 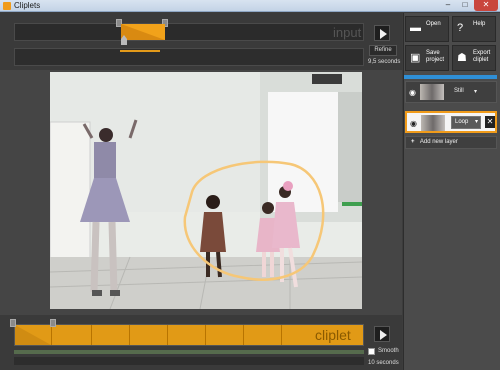 I want to click on help-label: Help, so click(x=479, y=24).